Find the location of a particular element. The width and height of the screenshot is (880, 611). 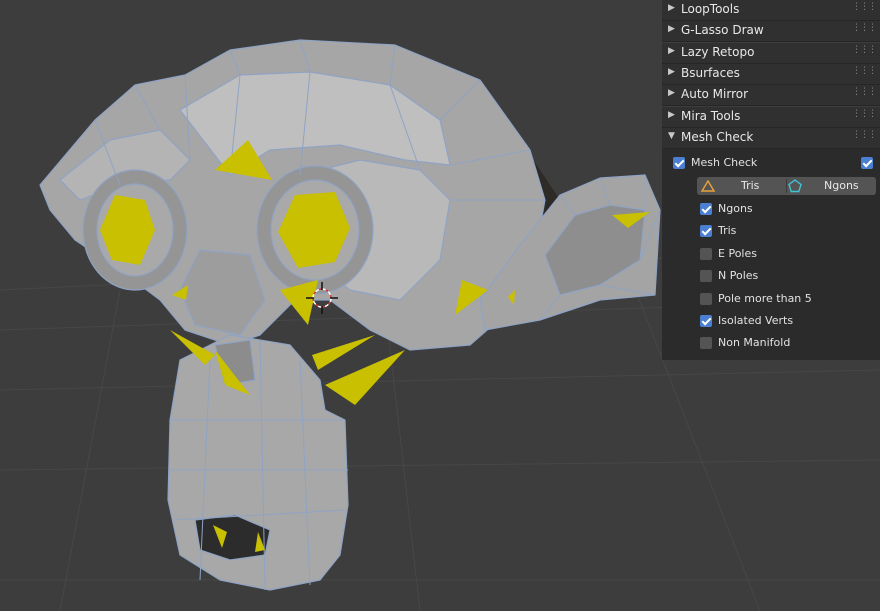

panel-title: Auto Mirror is located at coordinates (715, 94).